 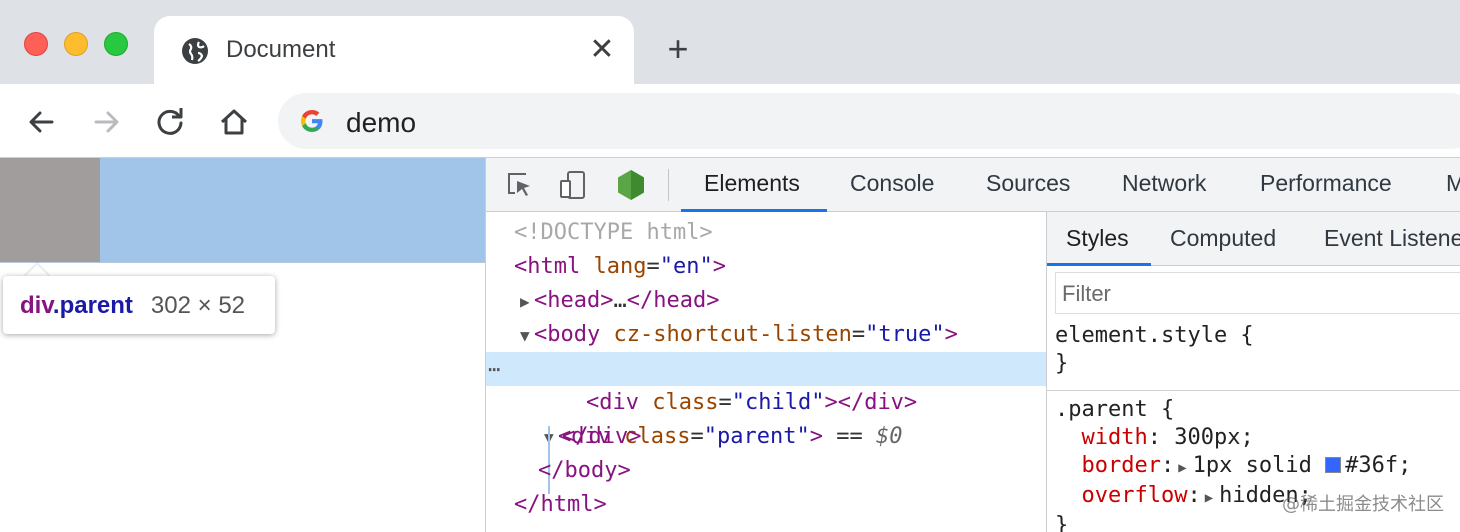 I want to click on tab-memory-truncated: M, so click(x=1453, y=183).